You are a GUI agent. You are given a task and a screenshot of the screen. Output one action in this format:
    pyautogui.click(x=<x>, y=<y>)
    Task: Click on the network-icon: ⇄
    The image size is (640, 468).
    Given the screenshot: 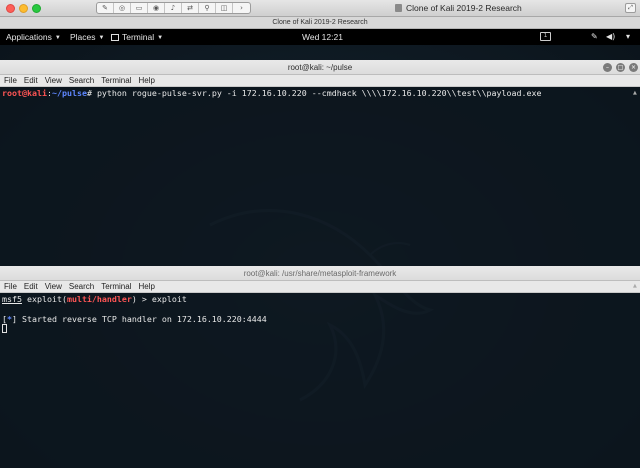 What is the action you would take?
    pyautogui.click(x=190, y=8)
    